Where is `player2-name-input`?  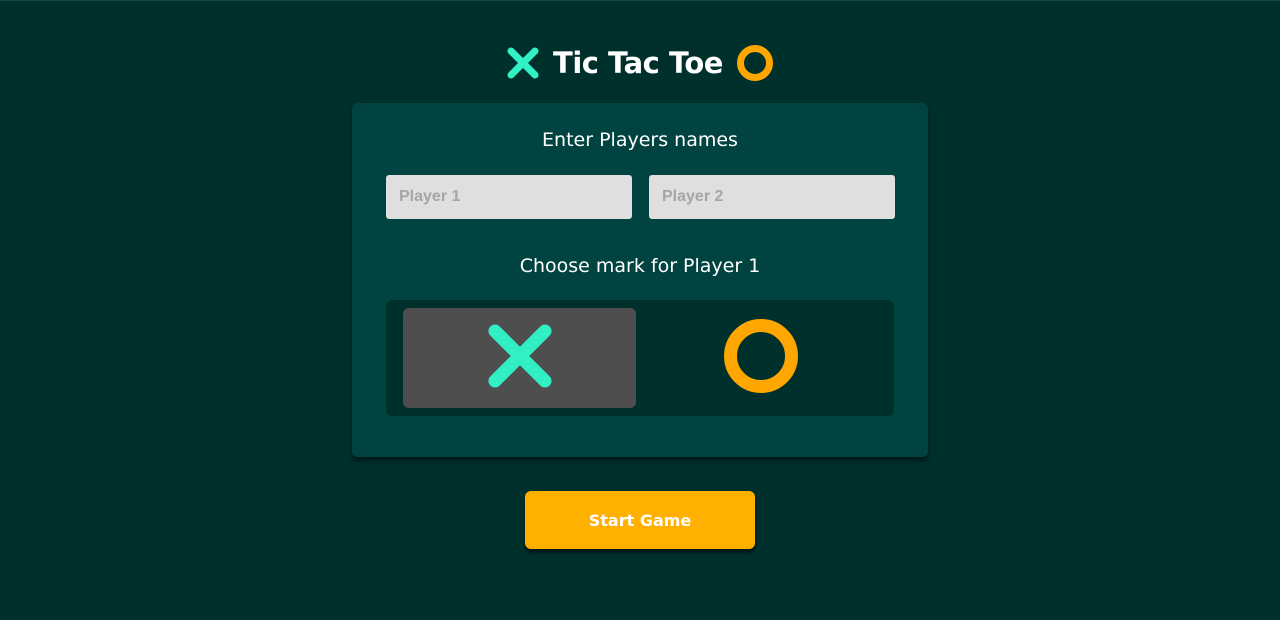 player2-name-input is located at coordinates (772, 197).